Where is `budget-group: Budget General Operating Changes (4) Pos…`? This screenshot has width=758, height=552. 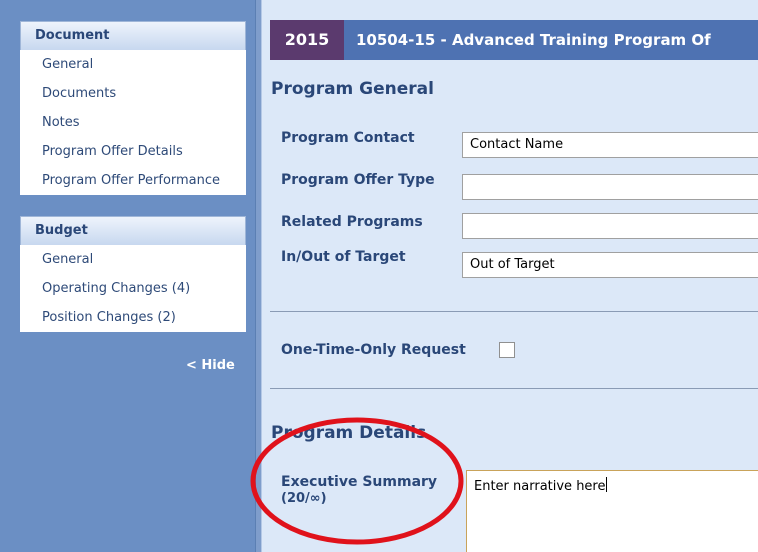 budget-group: Budget General Operating Changes (4) Pos… is located at coordinates (133, 274).